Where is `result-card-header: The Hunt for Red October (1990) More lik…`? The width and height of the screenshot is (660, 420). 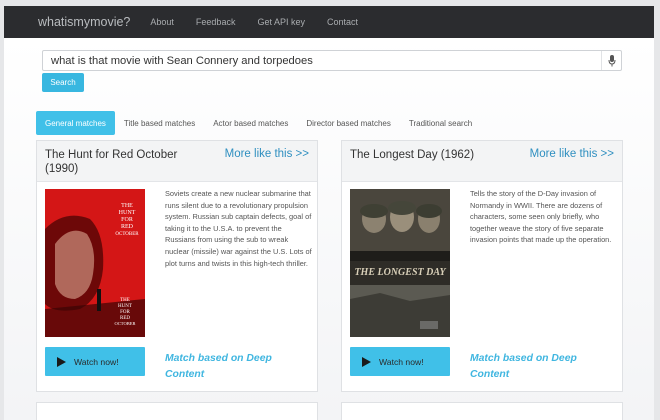
result-card-header: The Hunt for Red October (1990) More lik… is located at coordinates (177, 161).